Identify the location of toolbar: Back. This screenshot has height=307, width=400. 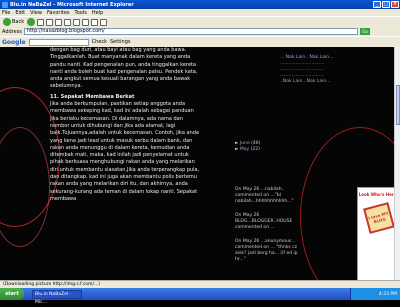
(200, 21).